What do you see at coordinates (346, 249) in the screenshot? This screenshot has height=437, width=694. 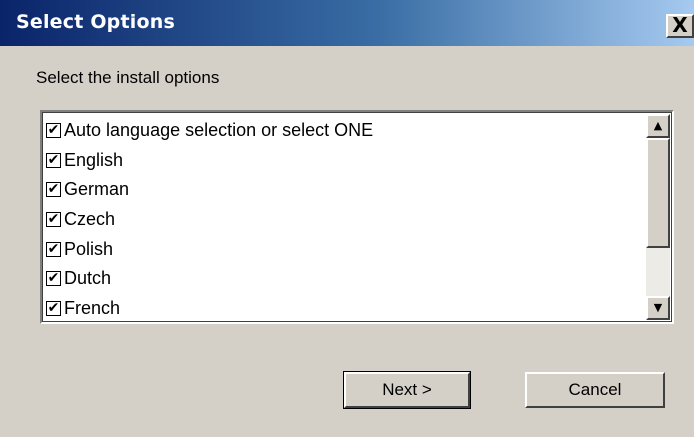 I see `option-item-polish: ✔ Polish` at bounding box center [346, 249].